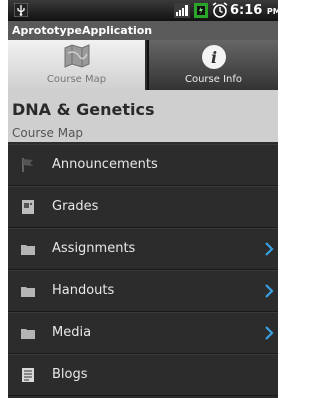 This screenshot has width=320, height=398. I want to click on course-title: DNA & Genetics, so click(83, 109).